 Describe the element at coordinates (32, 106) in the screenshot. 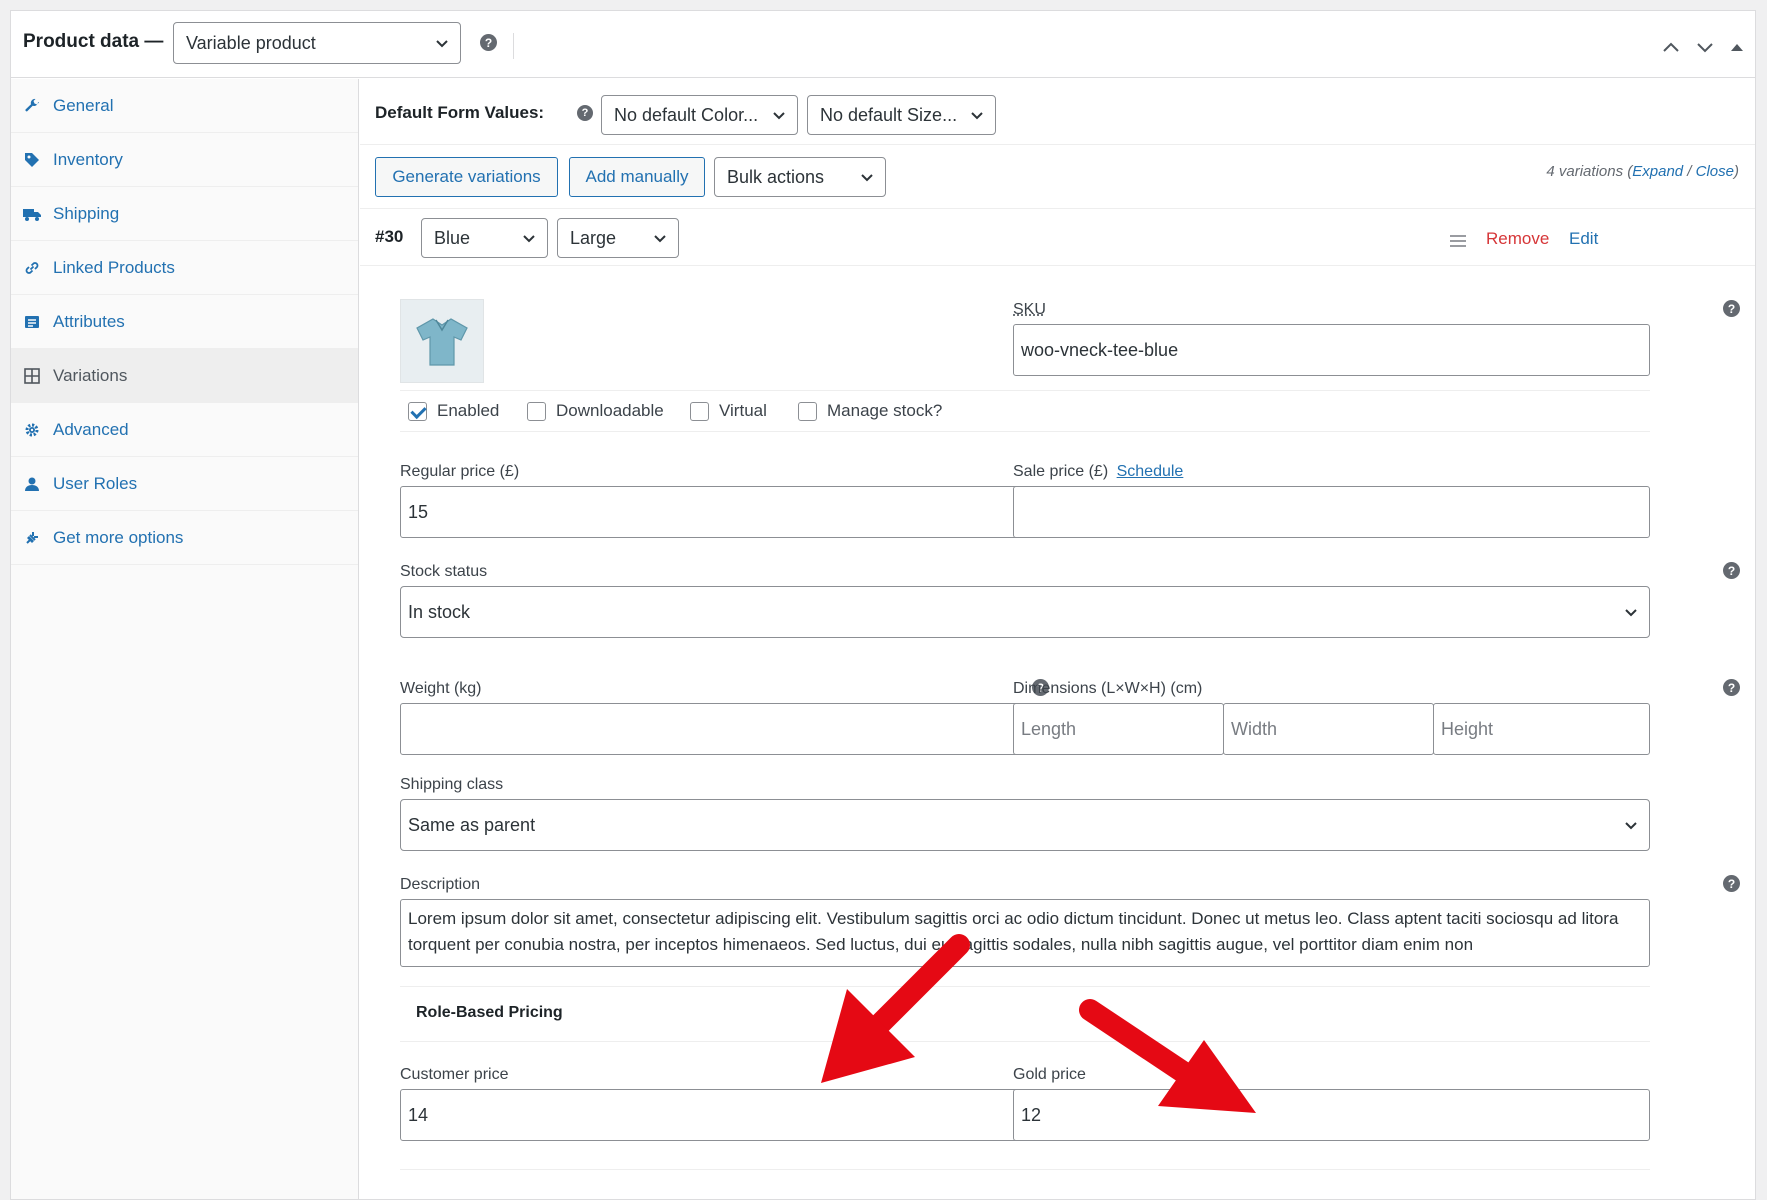

I see `wrench-icon` at that location.